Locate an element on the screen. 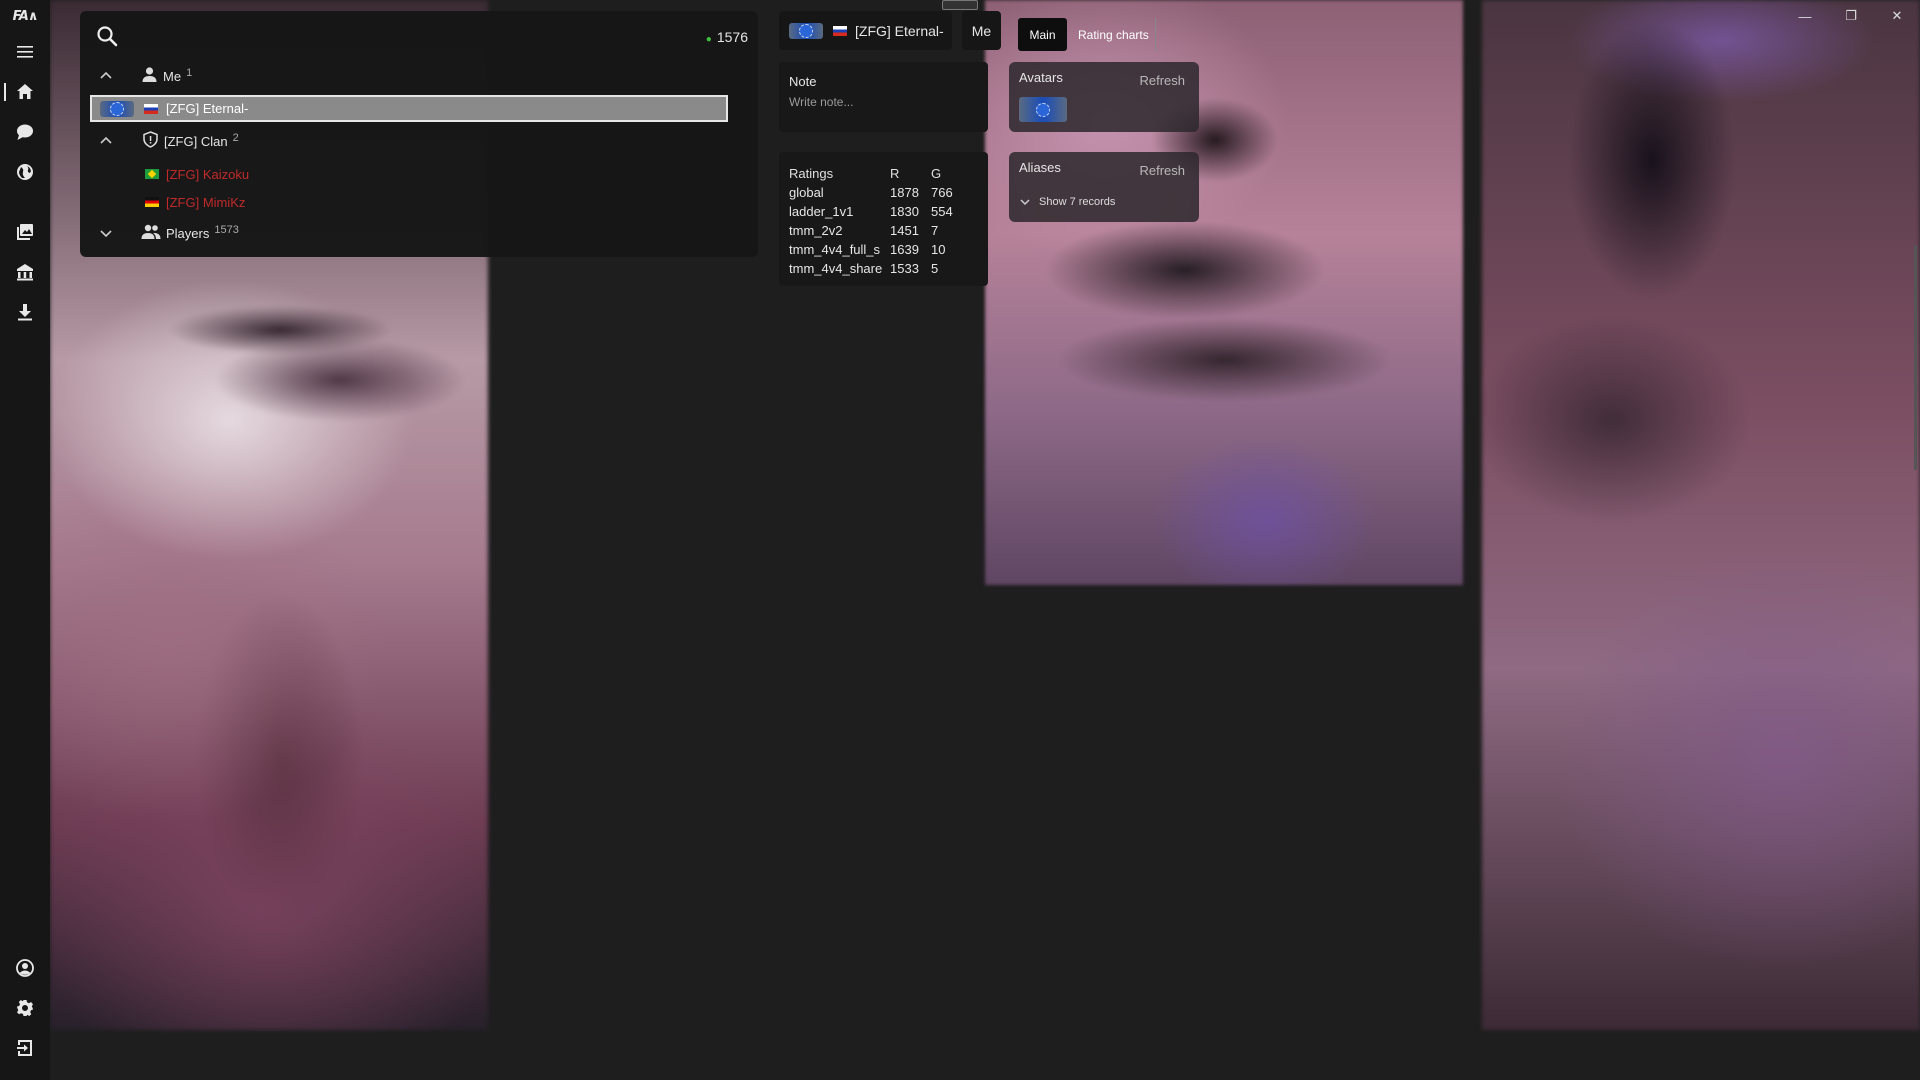 This screenshot has height=1080, width=1920. note-label: Note is located at coordinates (803, 81).